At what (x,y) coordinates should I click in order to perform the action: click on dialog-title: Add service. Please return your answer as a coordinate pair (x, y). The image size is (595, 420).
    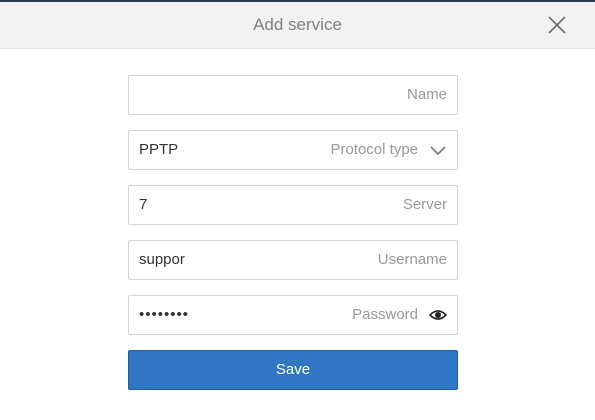
    Looking at the image, I should click on (297, 24).